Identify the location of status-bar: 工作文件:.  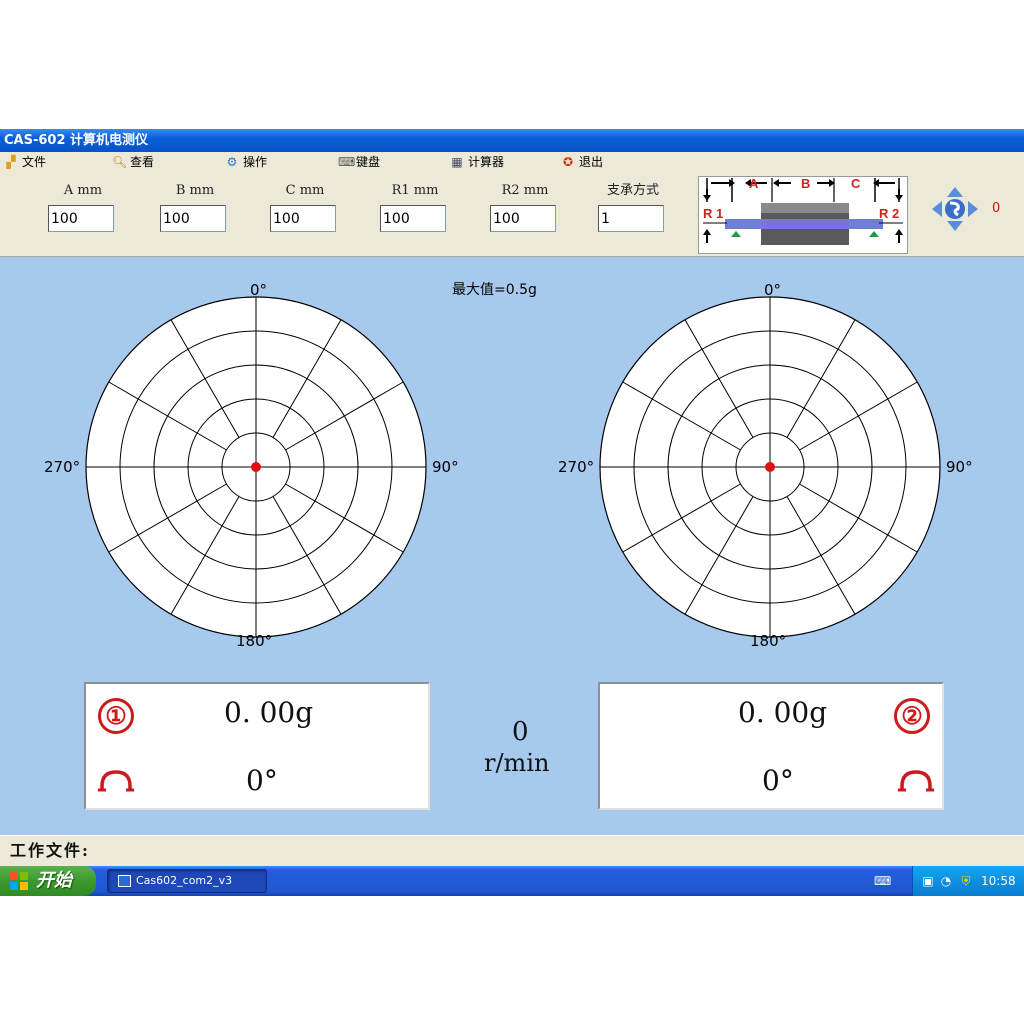
(512, 850).